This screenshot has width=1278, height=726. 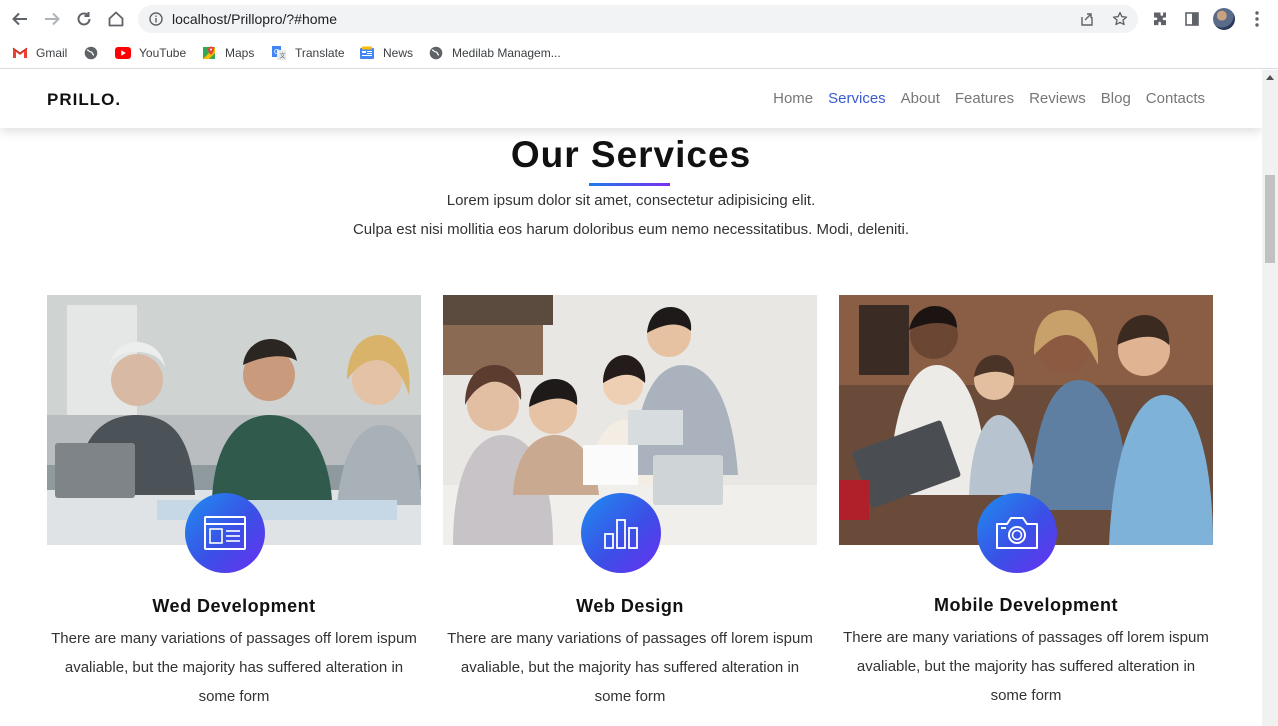 I want to click on address-bar: localhost/Prillopro/?#home, so click(x=638, y=19).